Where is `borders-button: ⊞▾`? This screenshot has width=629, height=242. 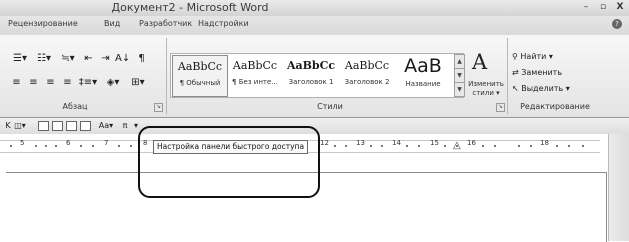 borders-button: ⊞▾ is located at coordinates (138, 82).